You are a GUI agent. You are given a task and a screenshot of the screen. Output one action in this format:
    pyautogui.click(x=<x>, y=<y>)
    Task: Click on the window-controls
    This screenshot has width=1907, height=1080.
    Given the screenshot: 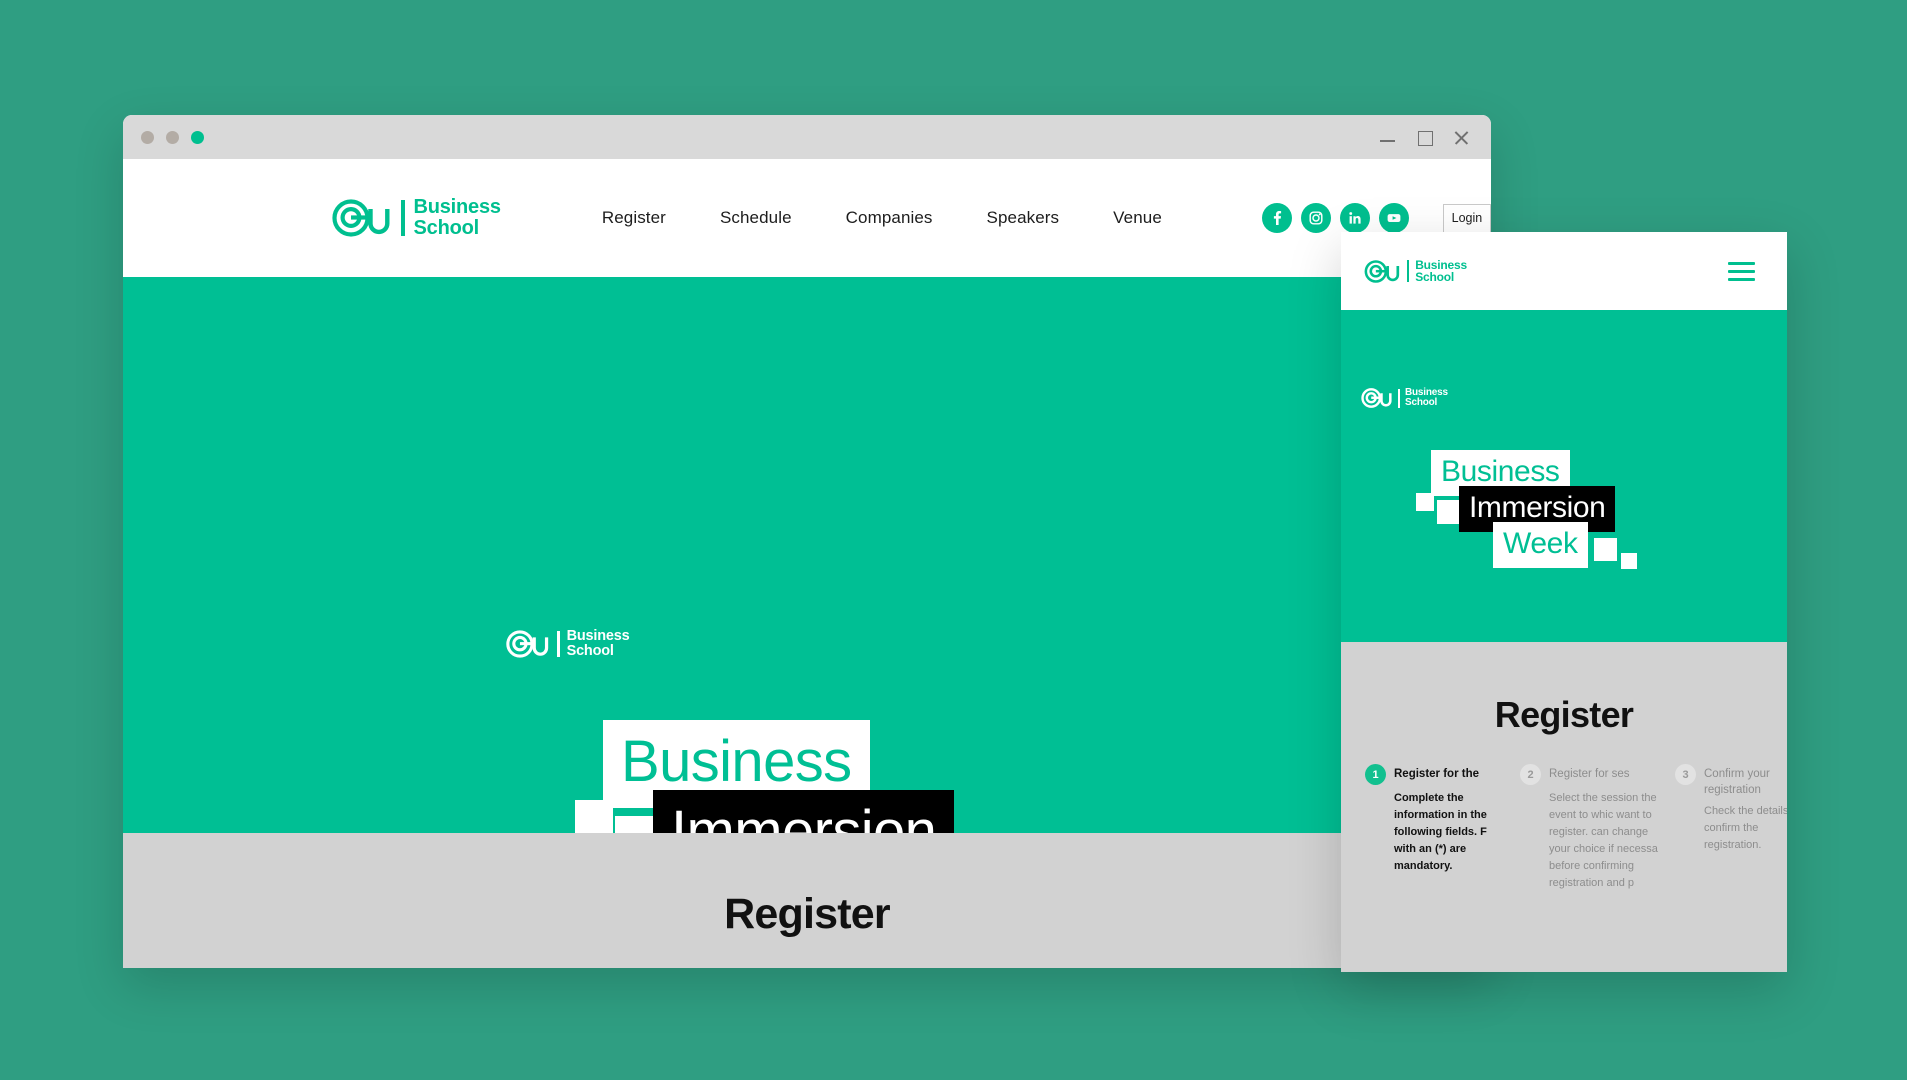 What is the action you would take?
    pyautogui.click(x=1427, y=138)
    